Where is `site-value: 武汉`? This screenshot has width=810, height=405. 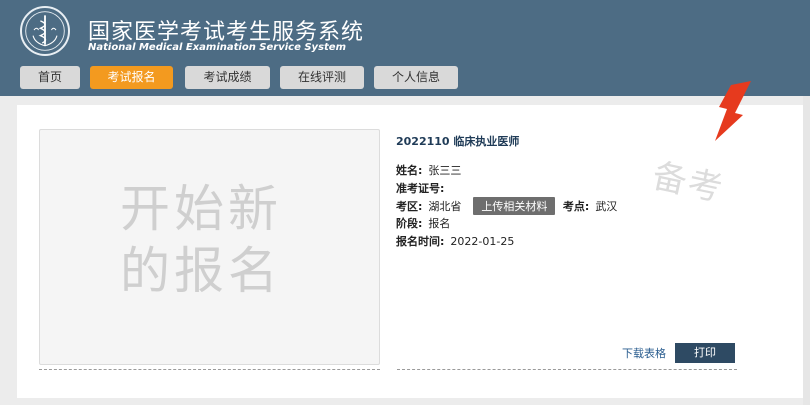
site-value: 武汉 is located at coordinates (606, 206).